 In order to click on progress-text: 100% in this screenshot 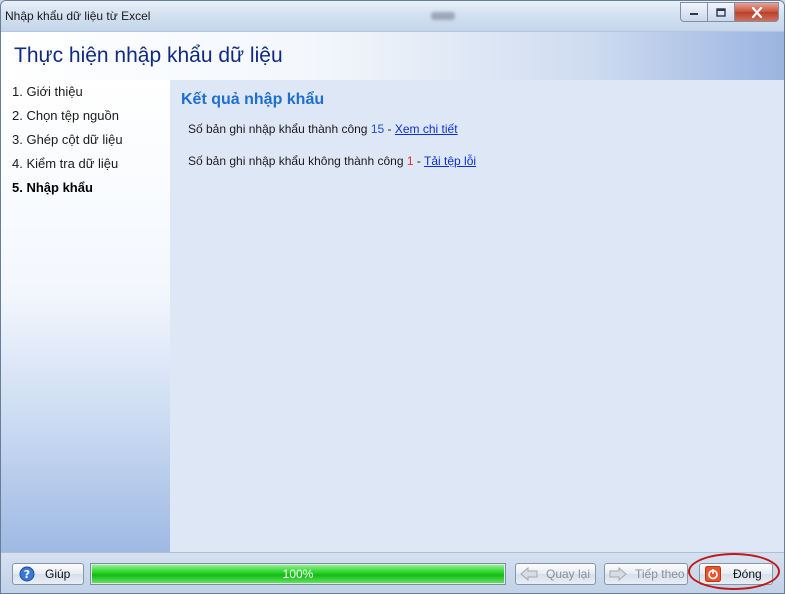, I will do `click(298, 574)`.